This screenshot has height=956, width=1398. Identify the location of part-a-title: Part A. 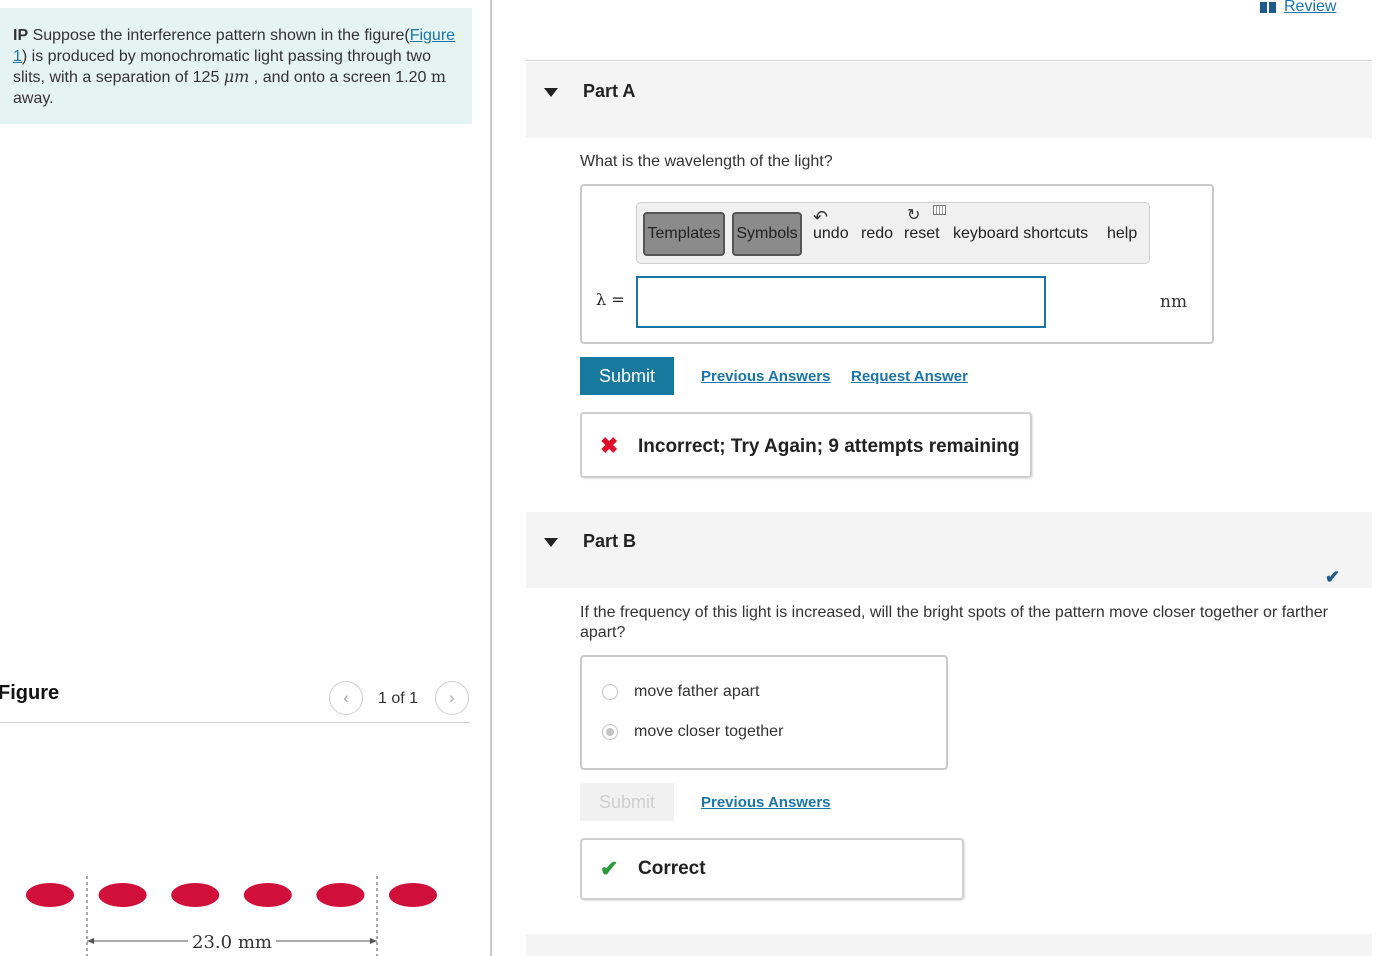
(609, 91).